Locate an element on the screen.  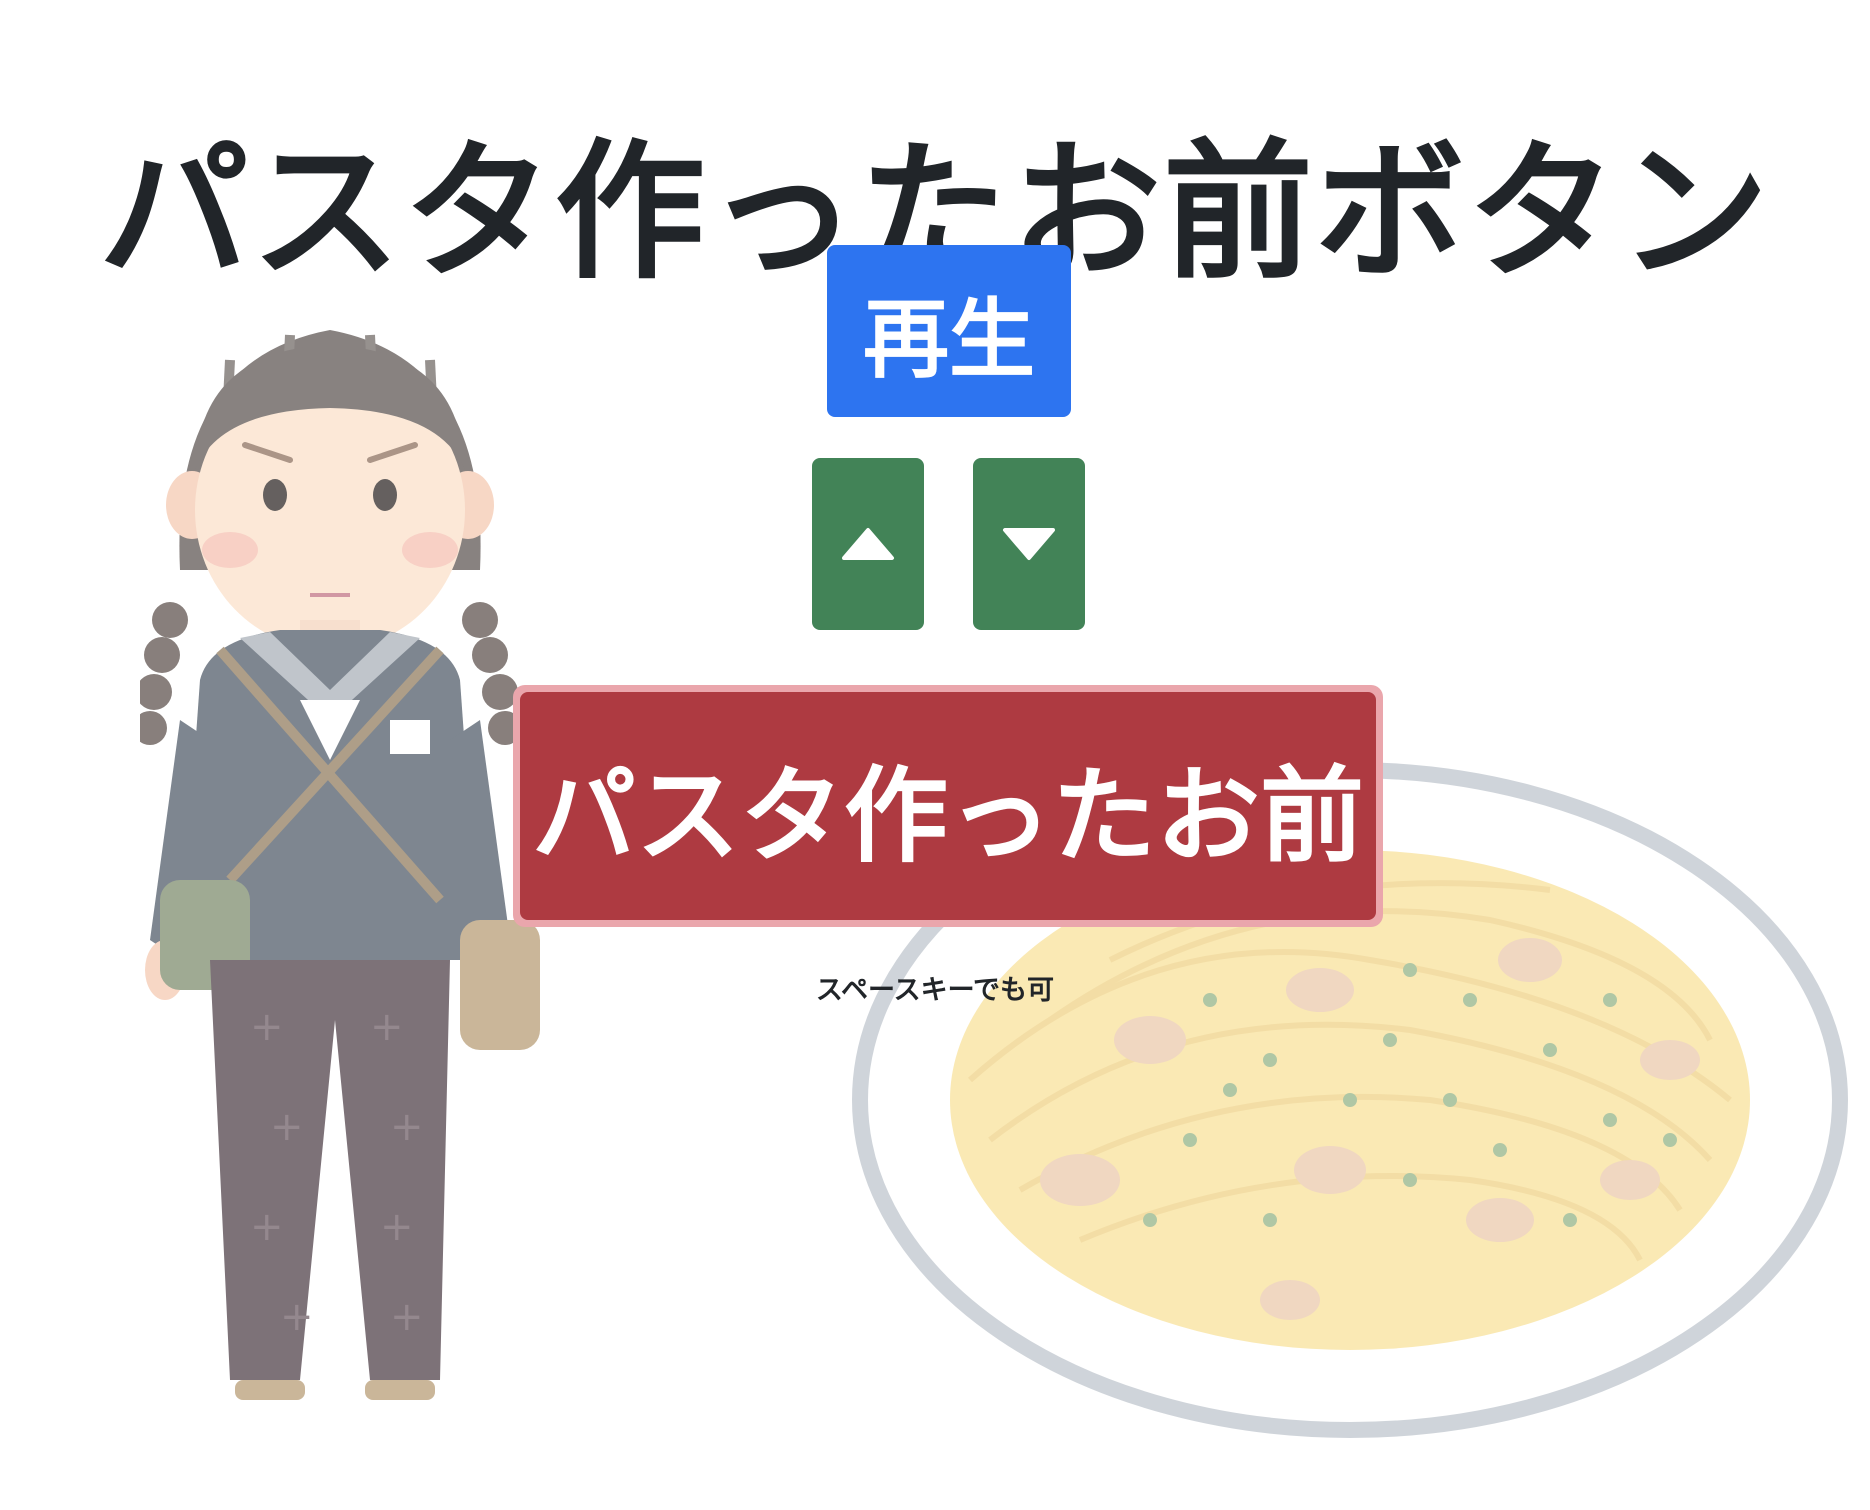
pasta-button: パスタ作ったお前 is located at coordinates (948, 806).